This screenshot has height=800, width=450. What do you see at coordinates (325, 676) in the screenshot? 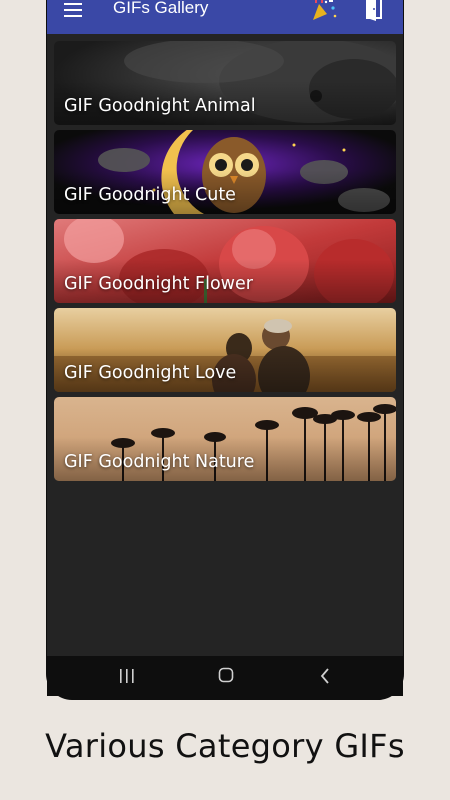
I see `back-chevron-icon` at bounding box center [325, 676].